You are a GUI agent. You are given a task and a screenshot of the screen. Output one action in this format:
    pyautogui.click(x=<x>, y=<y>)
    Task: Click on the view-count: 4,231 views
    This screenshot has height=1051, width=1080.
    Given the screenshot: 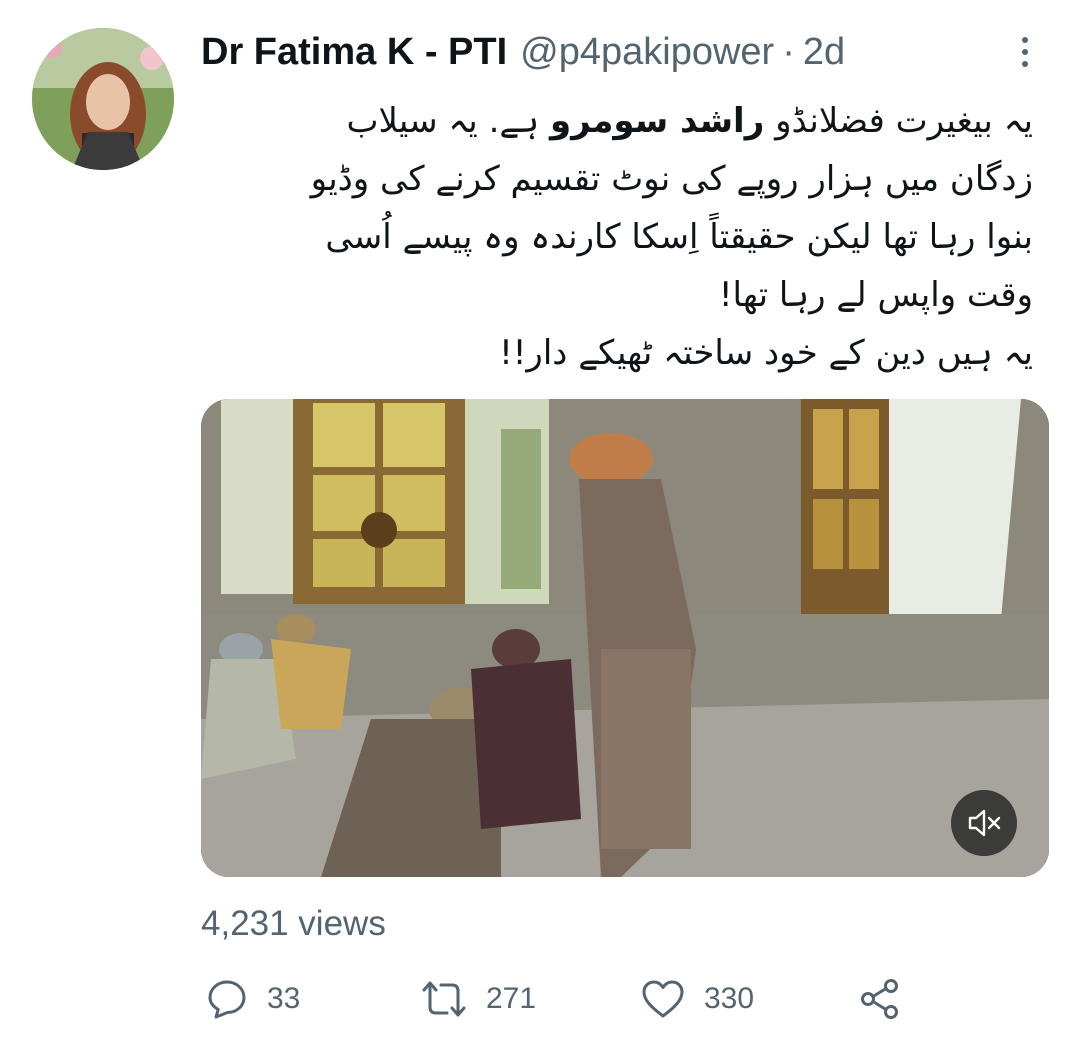 What is the action you would take?
    pyautogui.click(x=293, y=923)
    